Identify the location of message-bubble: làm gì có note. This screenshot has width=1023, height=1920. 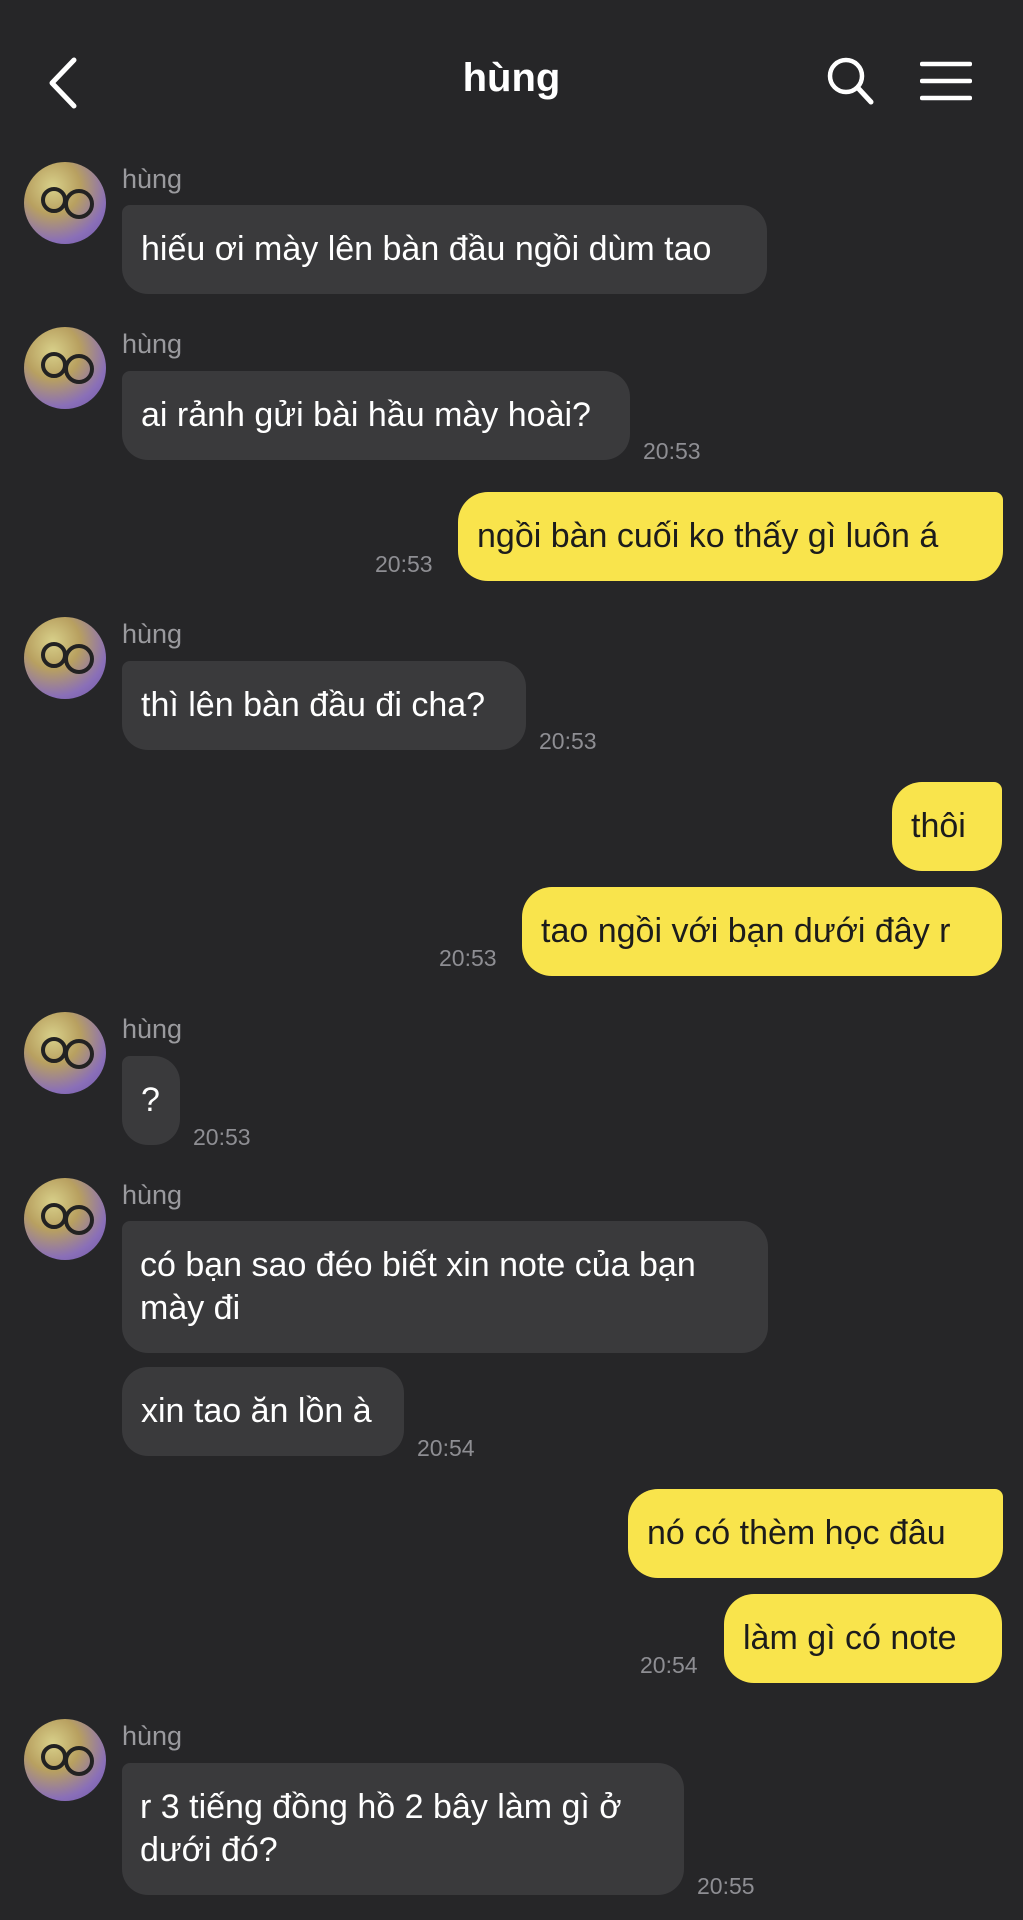
(863, 1638).